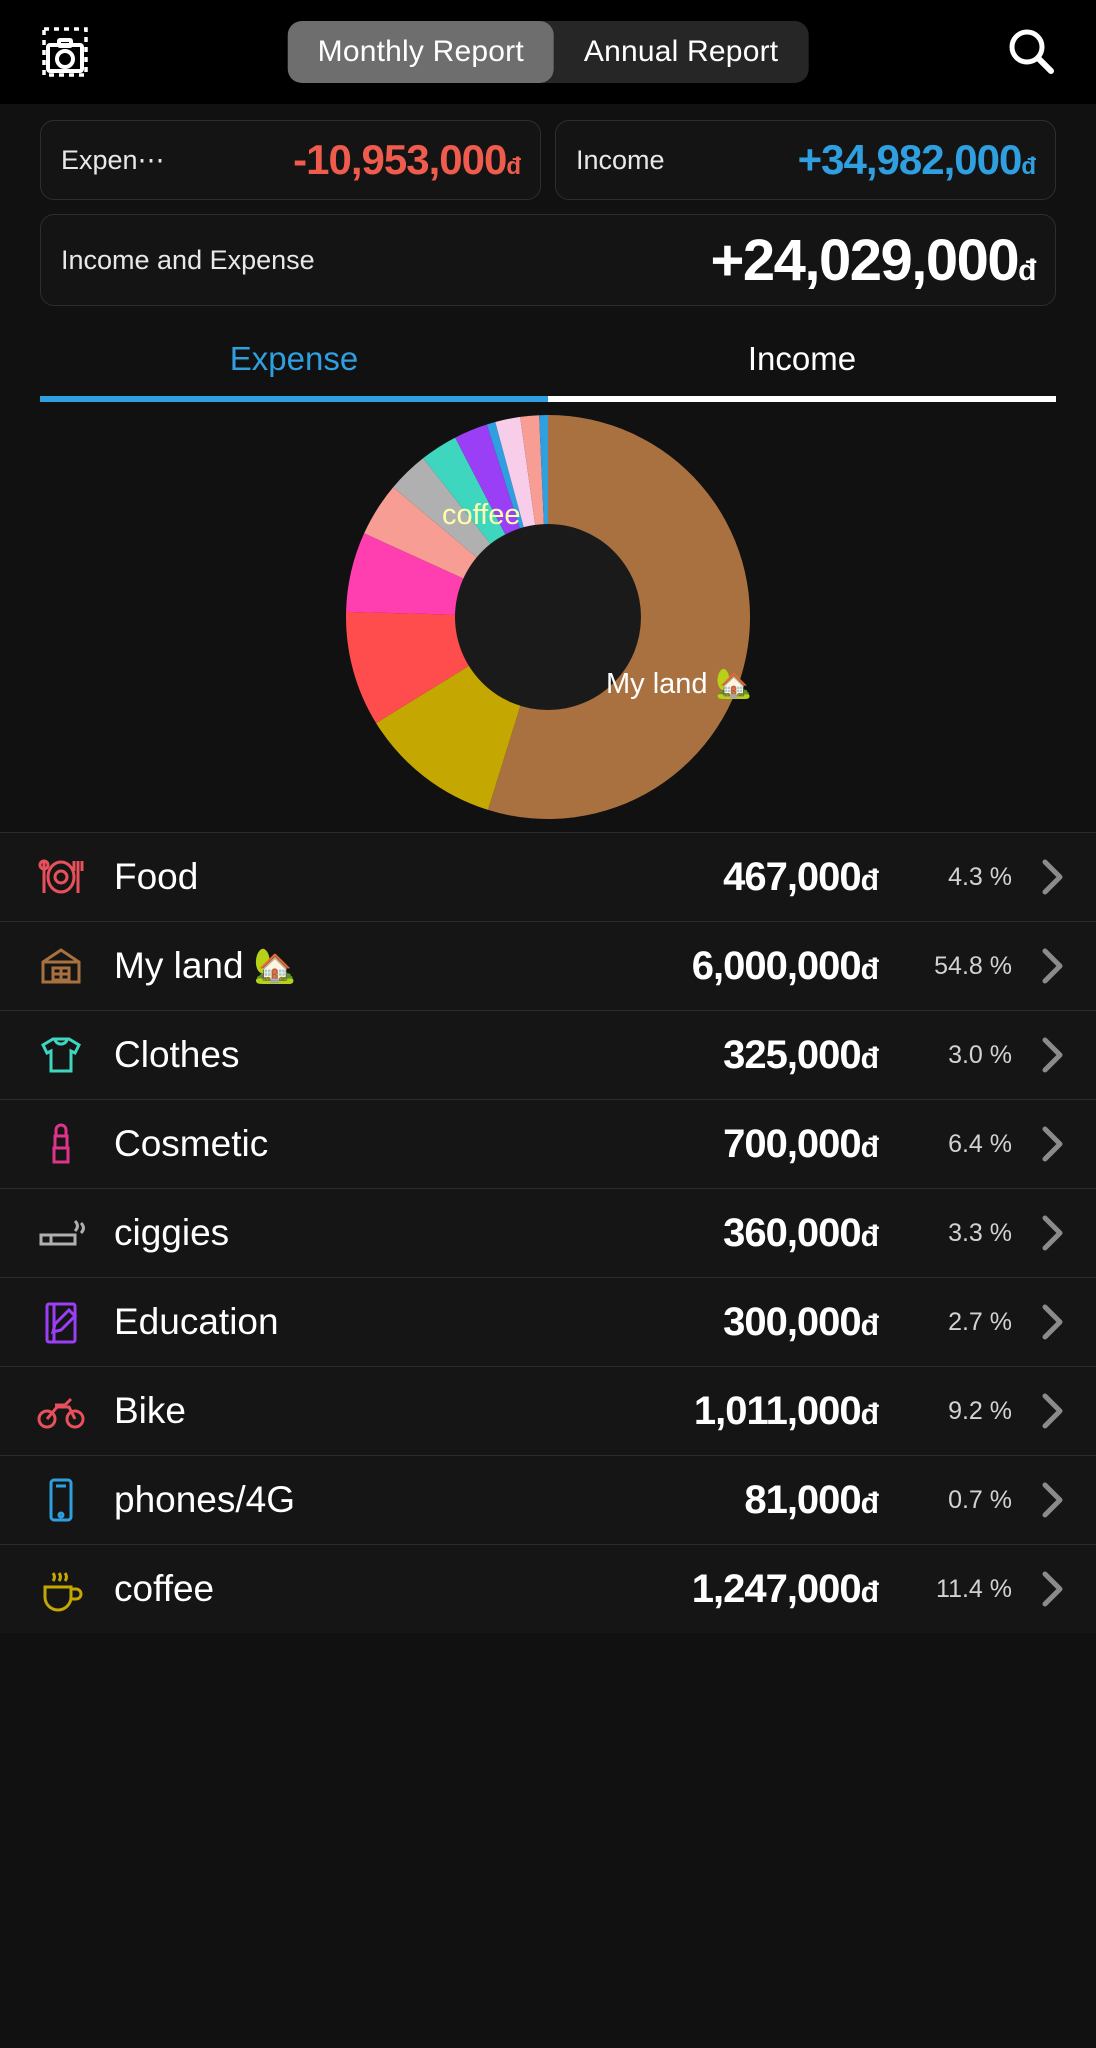 The width and height of the screenshot is (1096, 2048). I want to click on net-total-label: Income and Expense, so click(188, 259).